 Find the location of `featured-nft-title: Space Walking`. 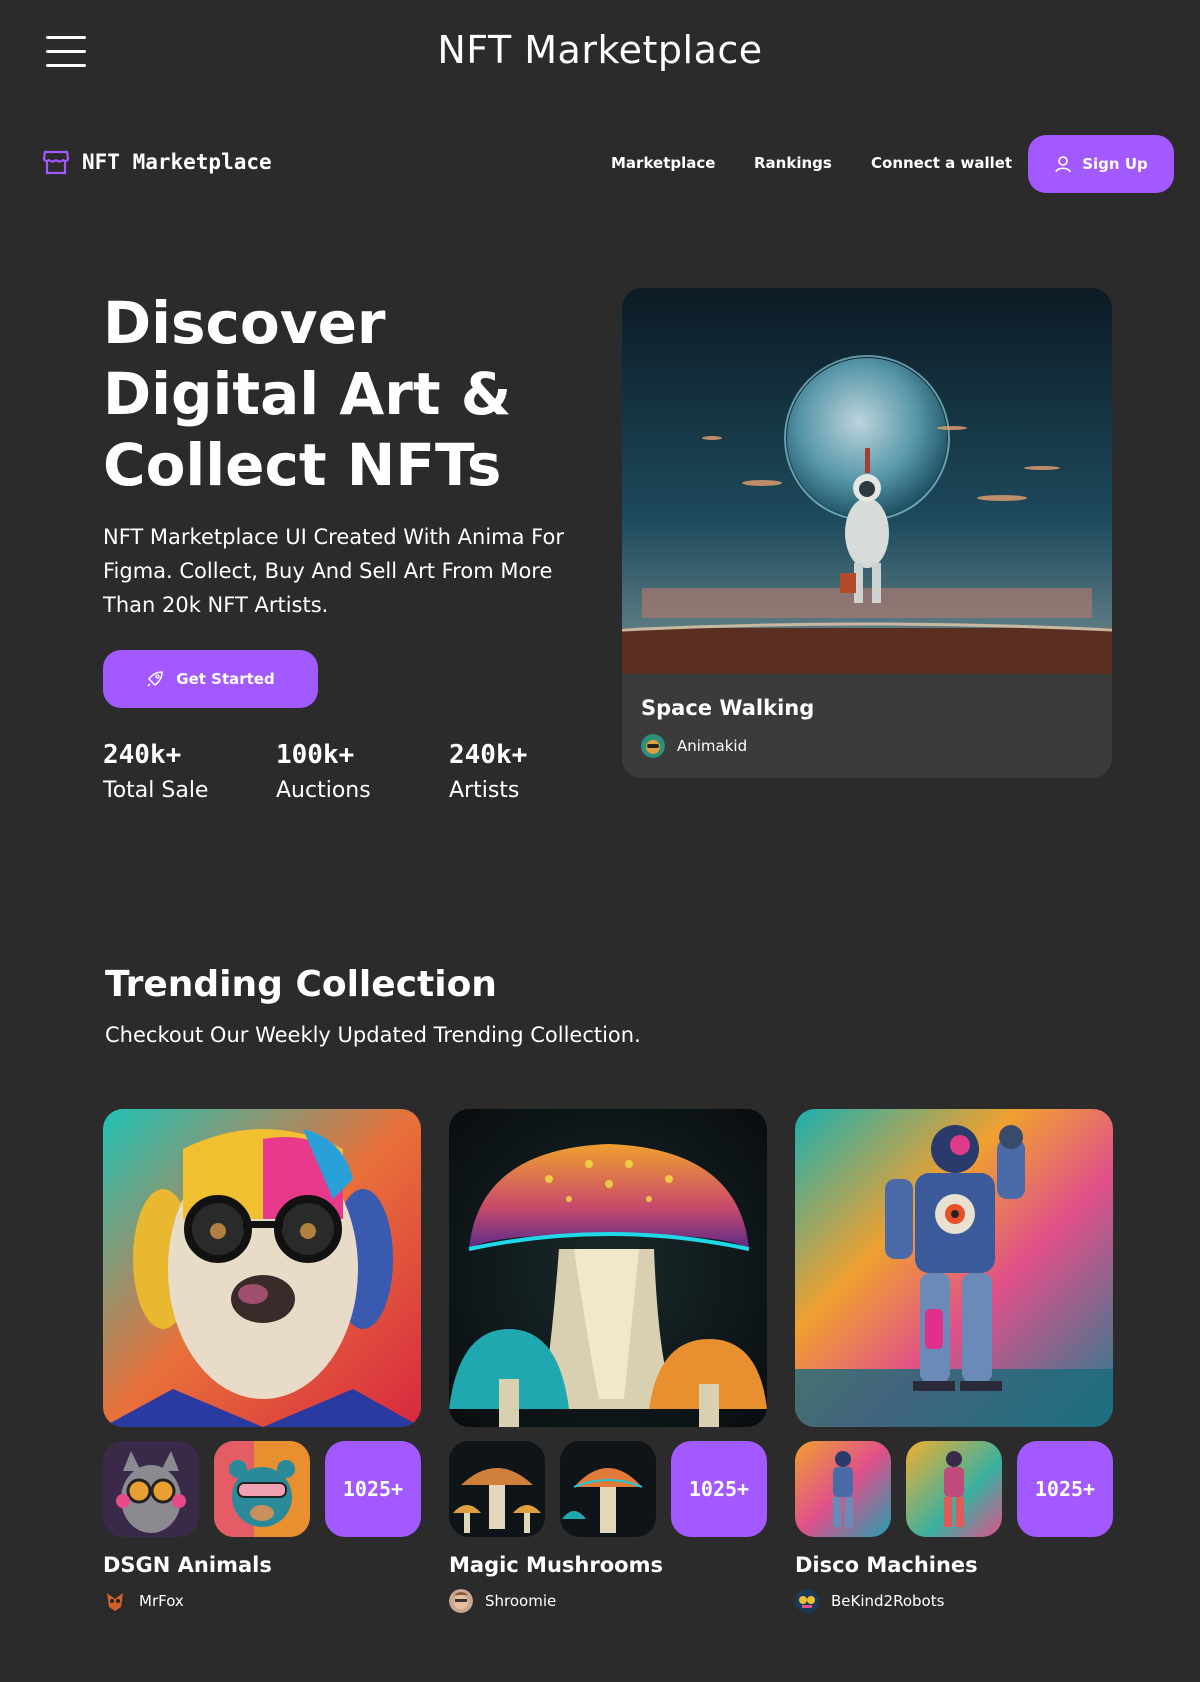

featured-nft-title: Space Walking is located at coordinates (728, 708).